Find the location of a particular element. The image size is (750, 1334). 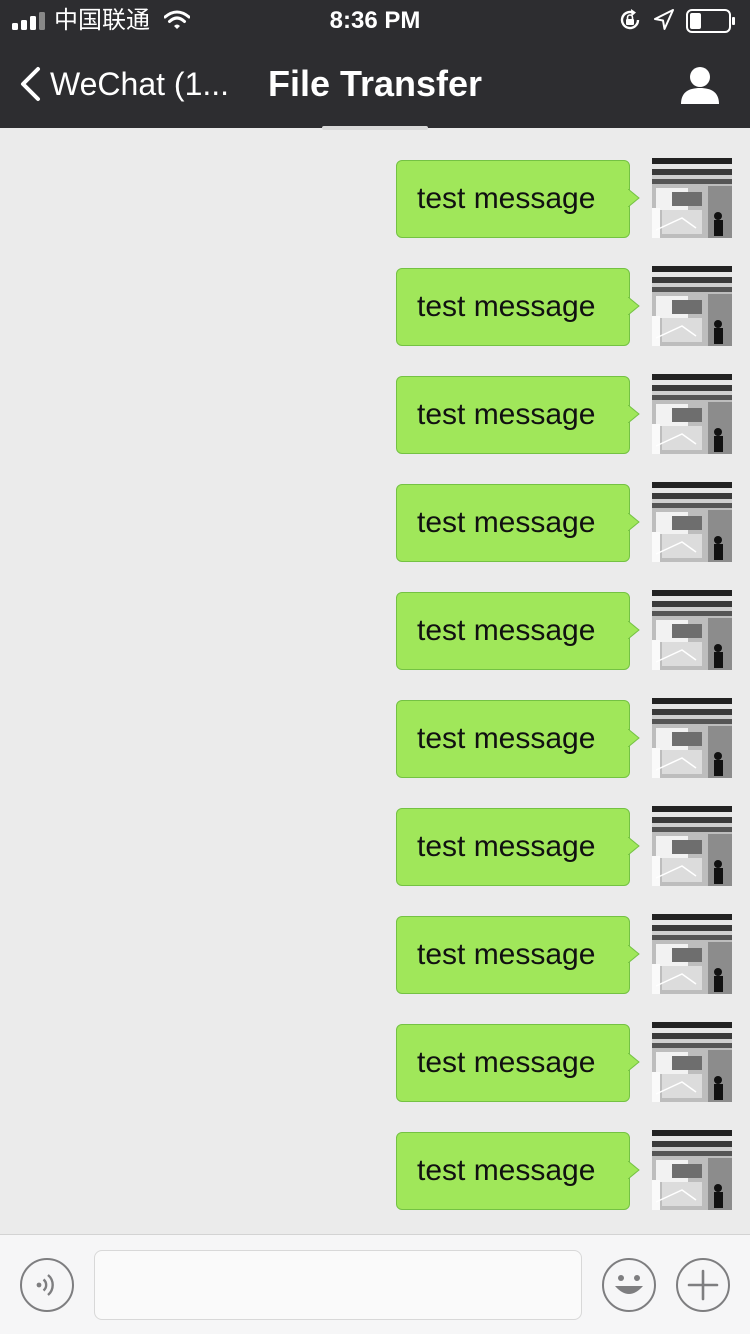

plus-icon is located at coordinates (703, 1285).